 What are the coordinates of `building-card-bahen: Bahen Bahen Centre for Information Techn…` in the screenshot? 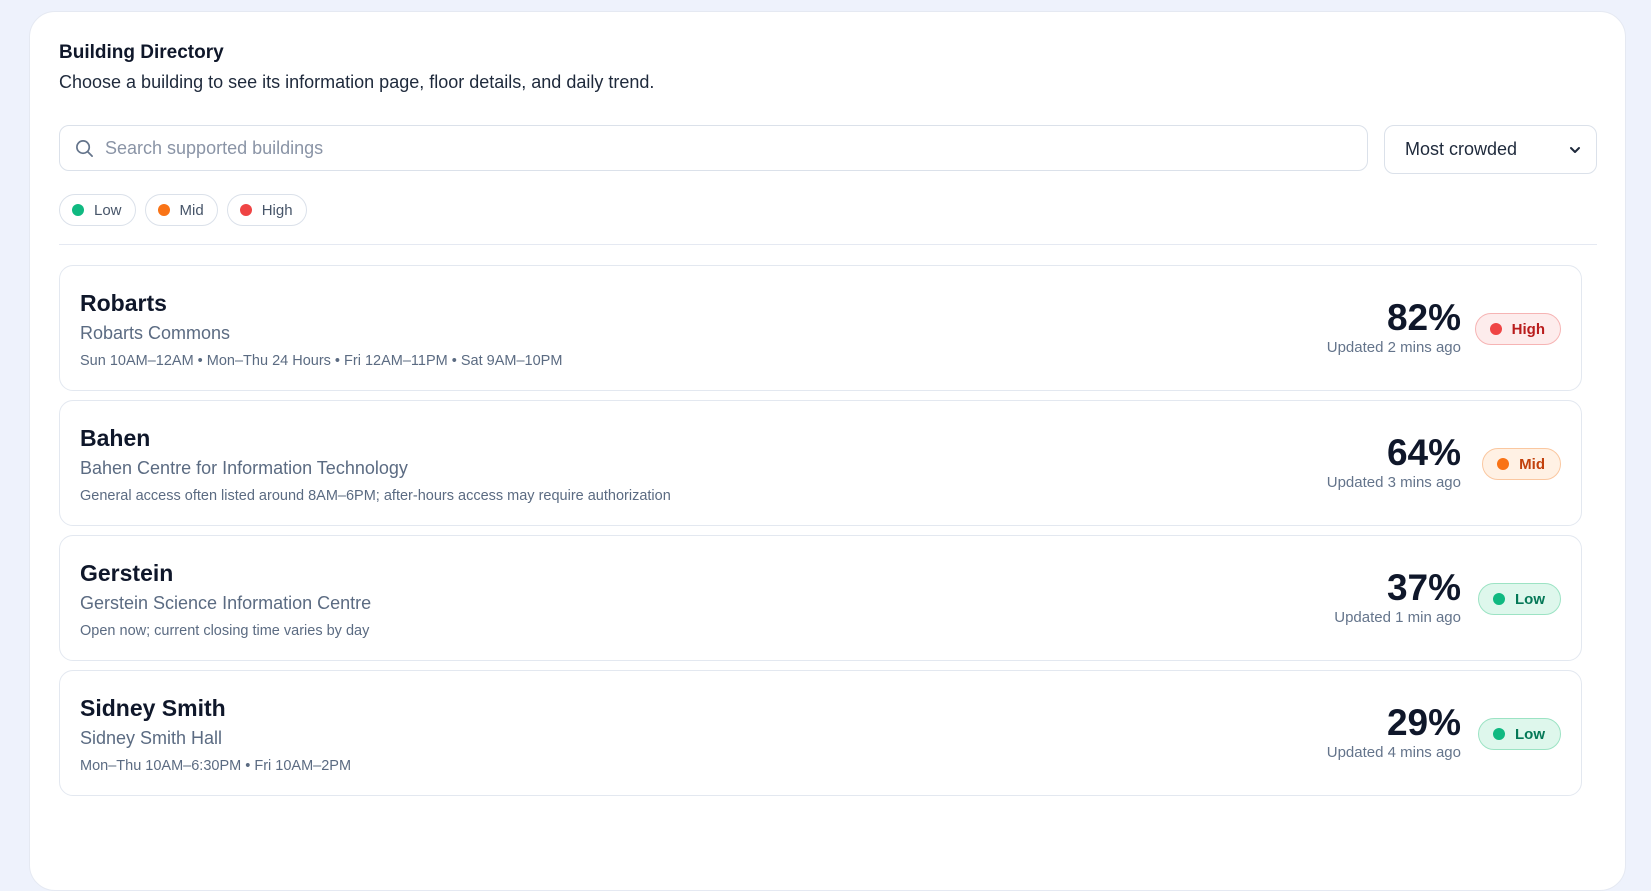 It's located at (820, 463).